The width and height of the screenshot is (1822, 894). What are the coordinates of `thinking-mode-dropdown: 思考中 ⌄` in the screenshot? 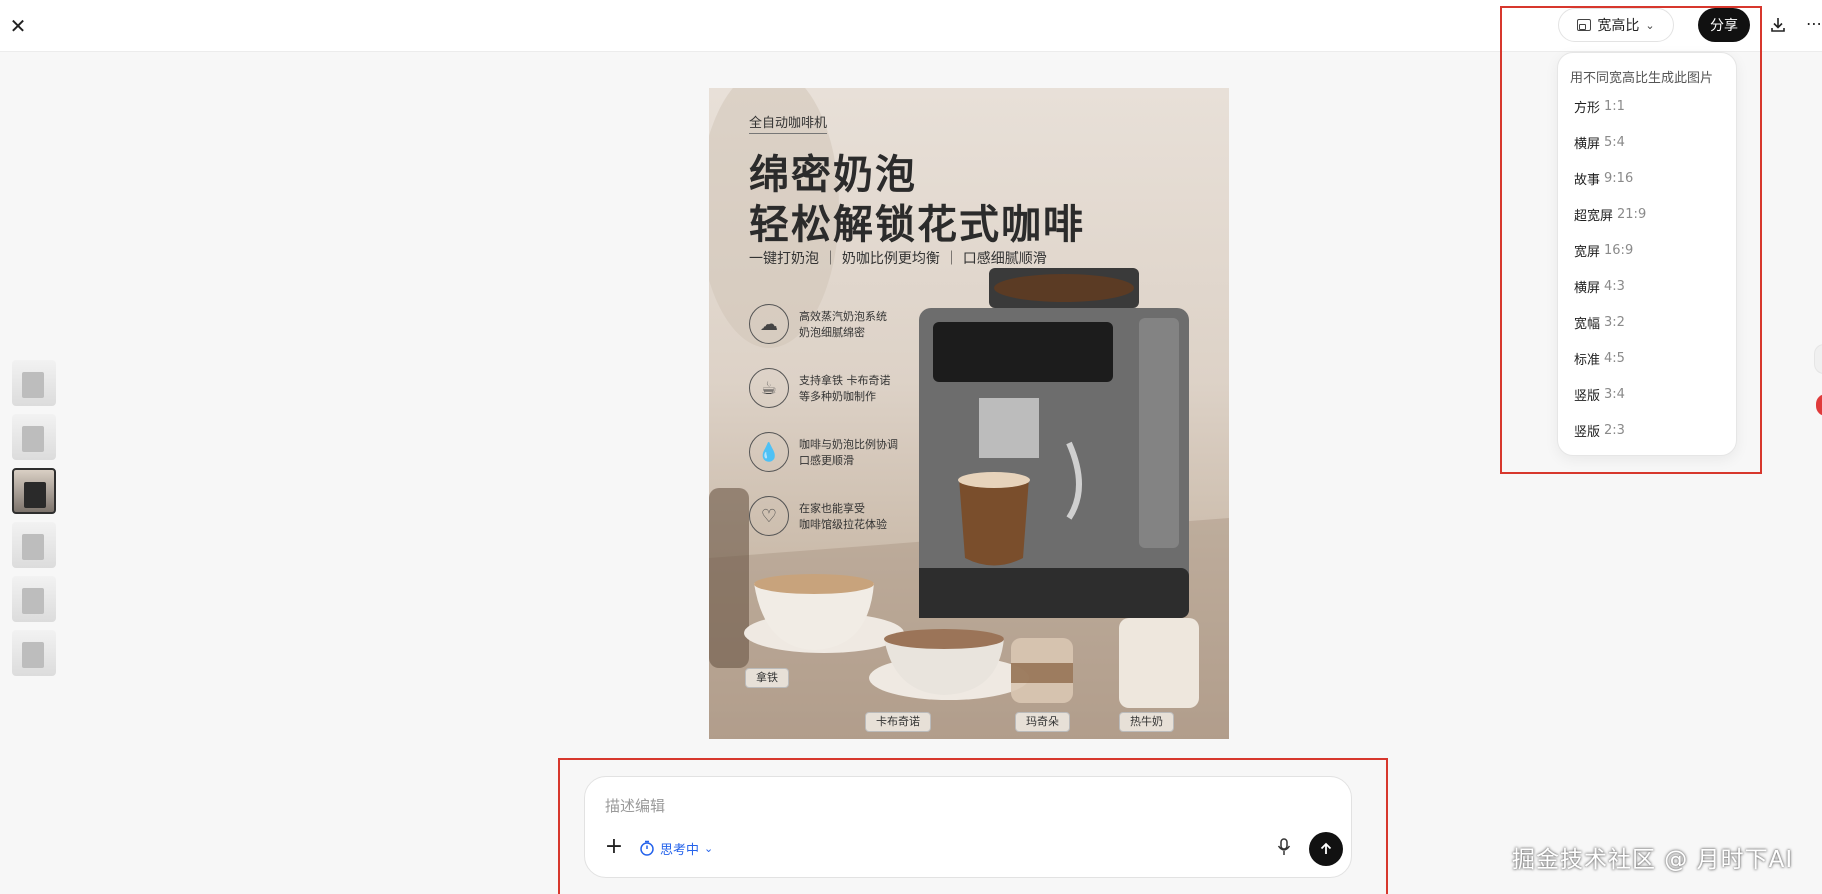 It's located at (676, 848).